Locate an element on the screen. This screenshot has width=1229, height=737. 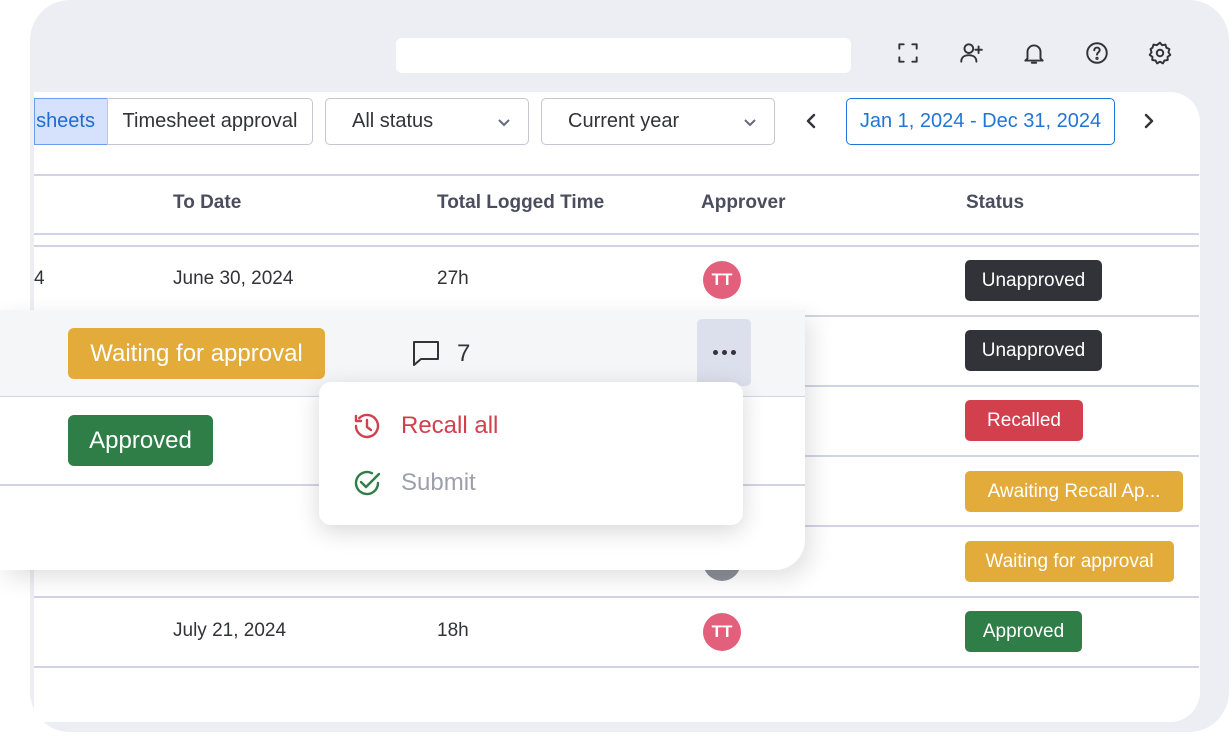
row-6-total: 18h is located at coordinates (453, 630).